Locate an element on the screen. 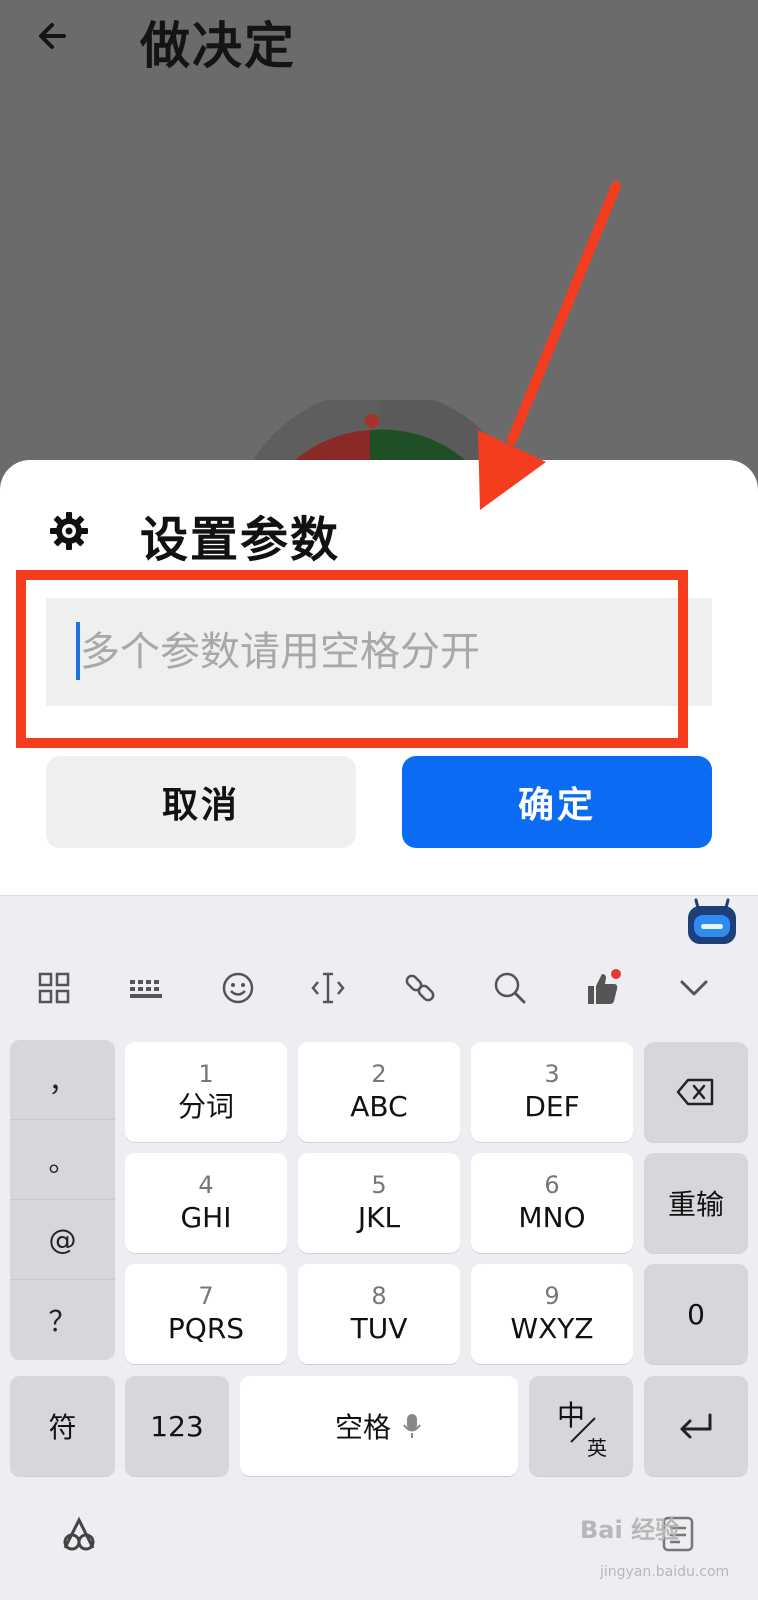  input-method-logo-icon is located at coordinates (79, 1534).